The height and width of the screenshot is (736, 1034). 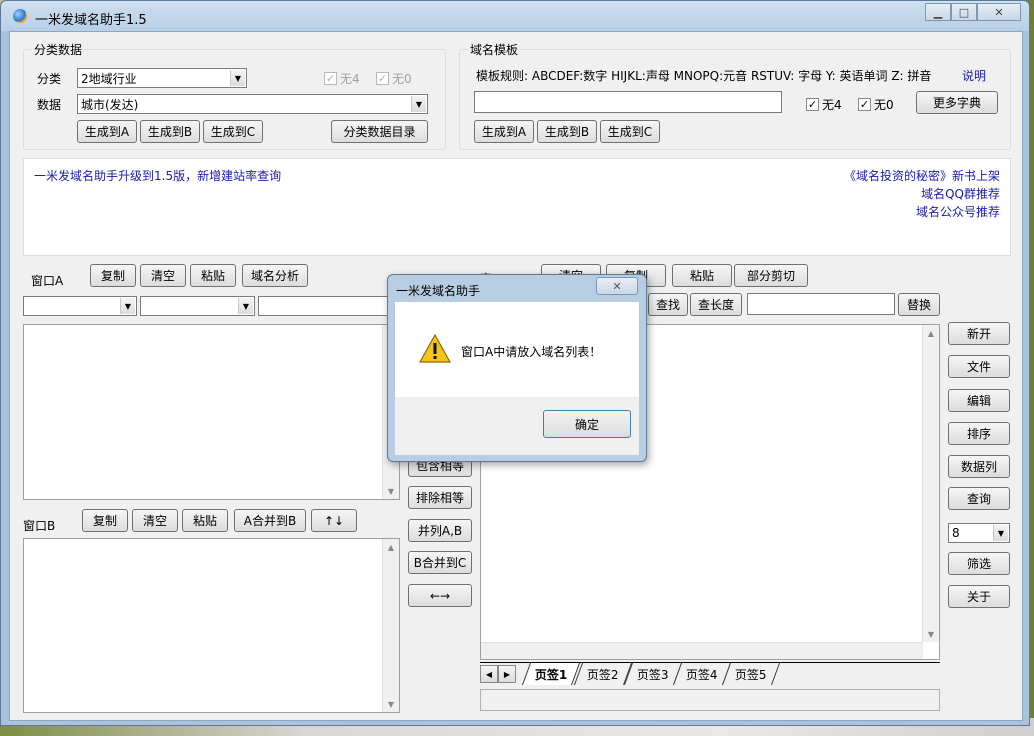 I want to click on tab-next-icon: ▶, so click(x=507, y=674).